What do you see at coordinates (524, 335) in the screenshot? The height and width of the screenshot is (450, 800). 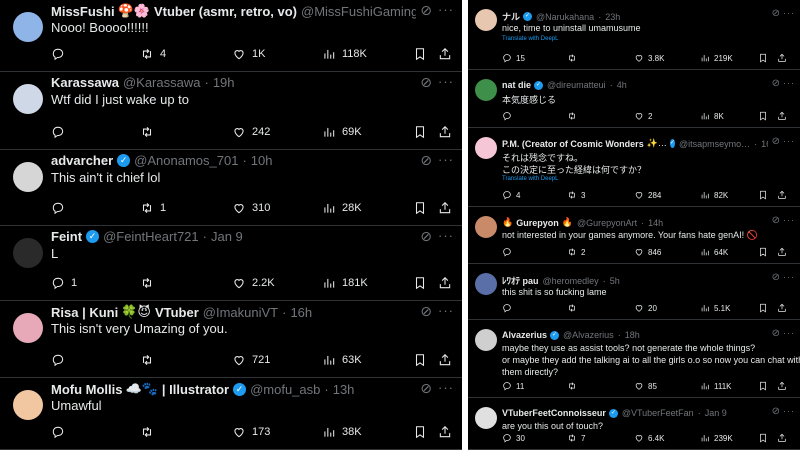 I see `author-name: Alvazerius` at bounding box center [524, 335].